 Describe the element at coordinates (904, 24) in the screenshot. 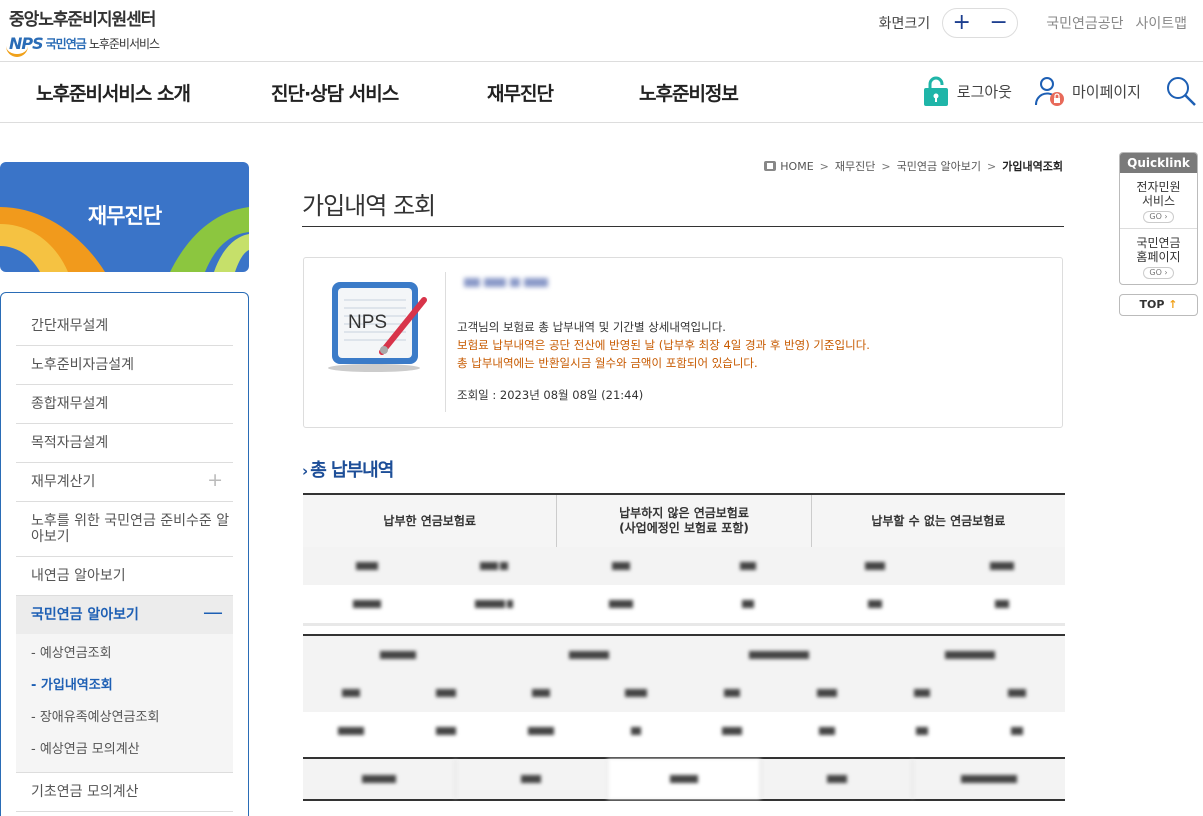

I see `zoom-label: 화면크기` at that location.